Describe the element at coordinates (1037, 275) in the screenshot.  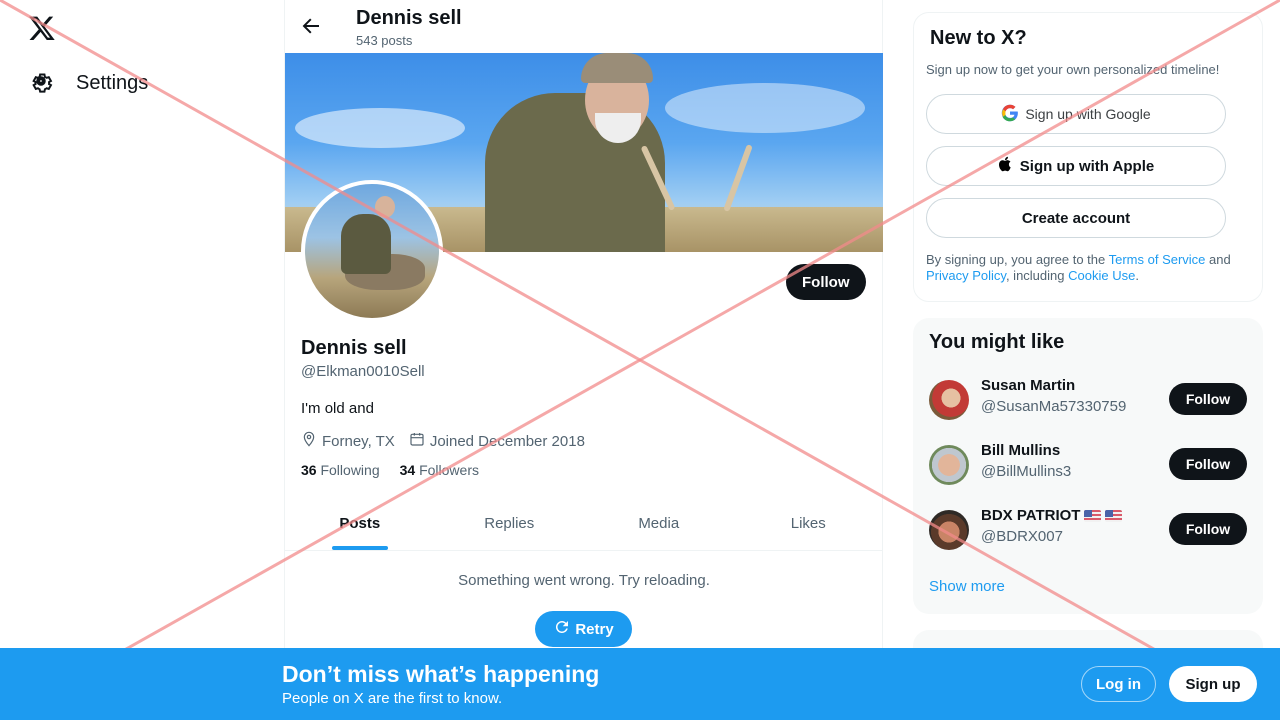
I see `legal-including: , including` at that location.